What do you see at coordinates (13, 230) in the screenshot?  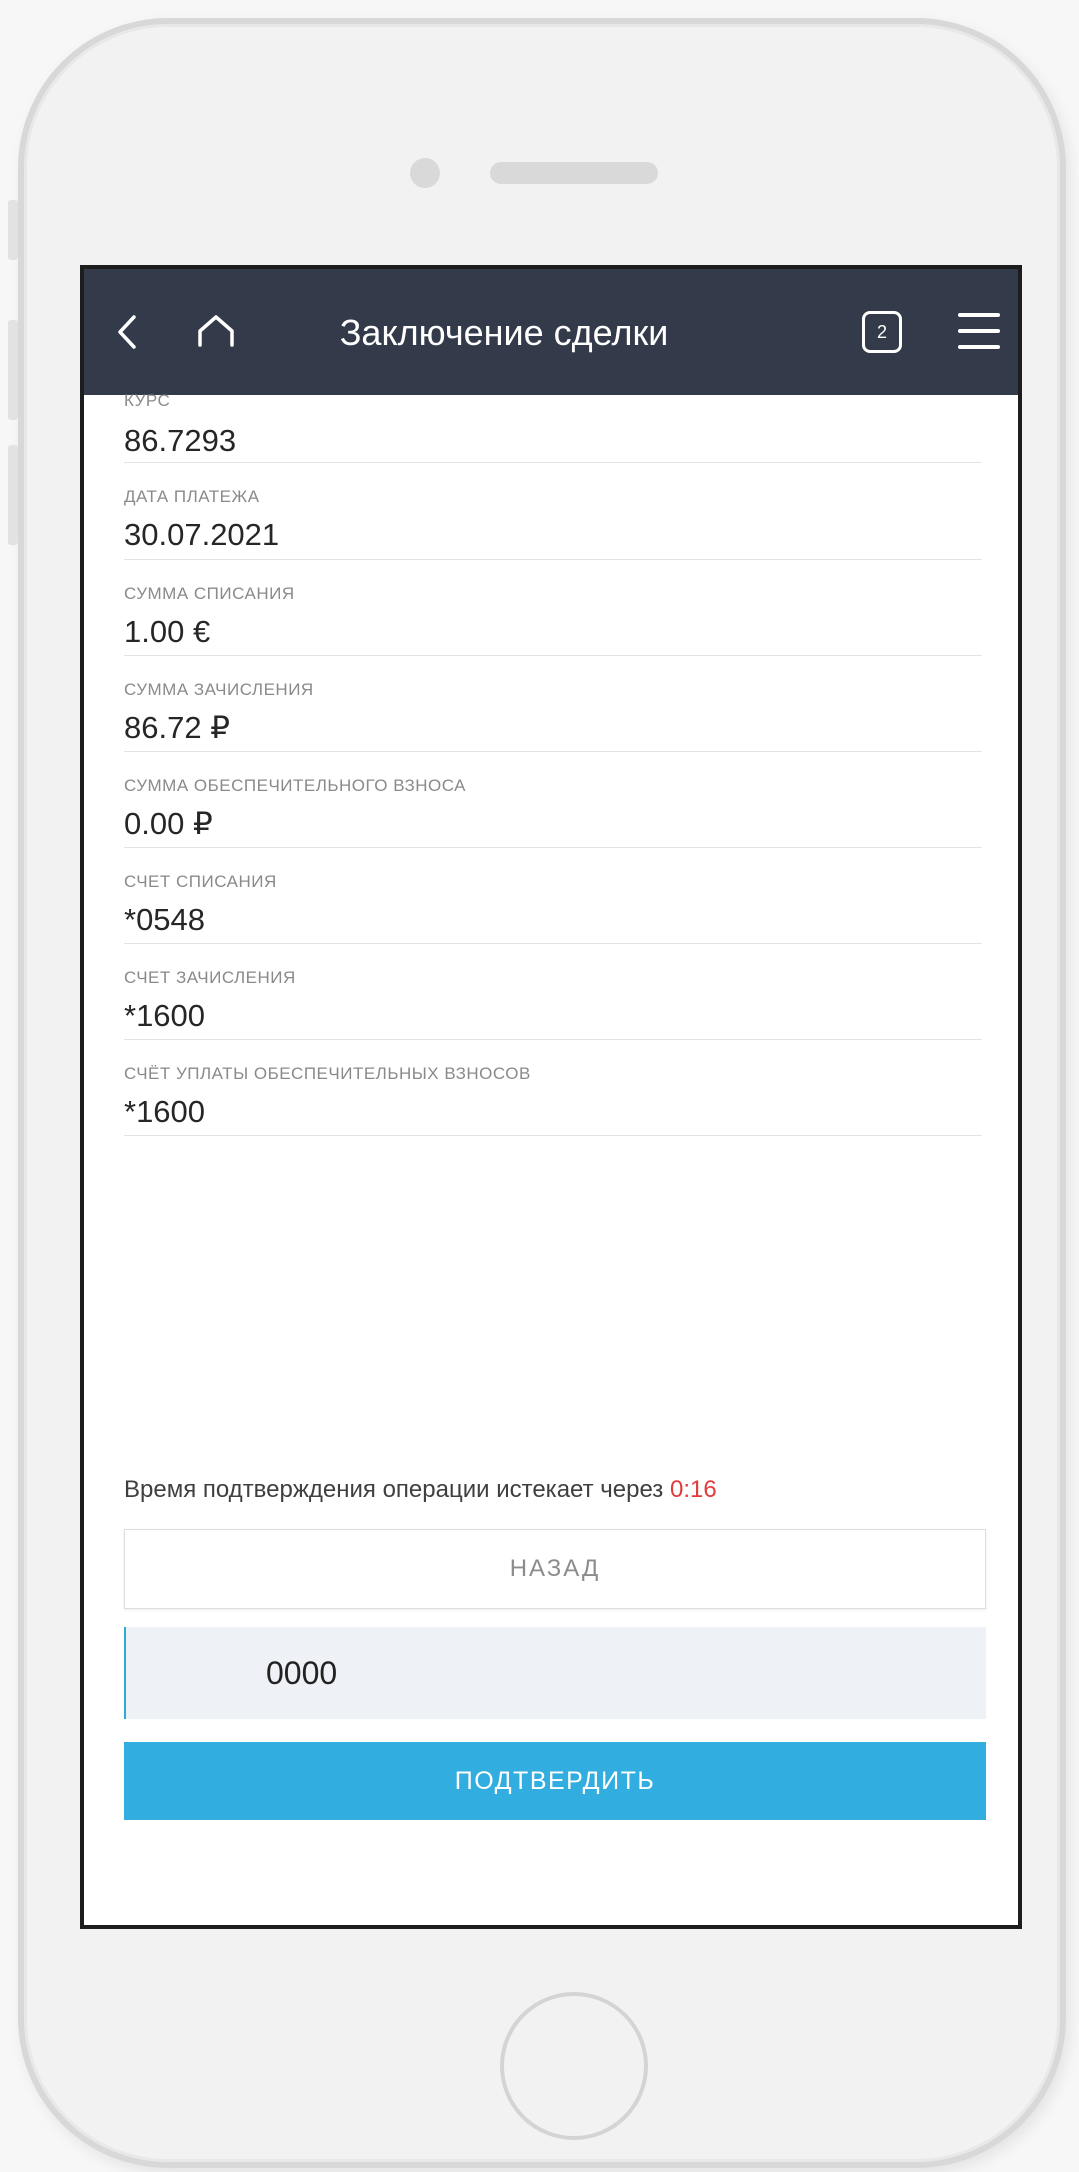 I see `side-button-mute` at bounding box center [13, 230].